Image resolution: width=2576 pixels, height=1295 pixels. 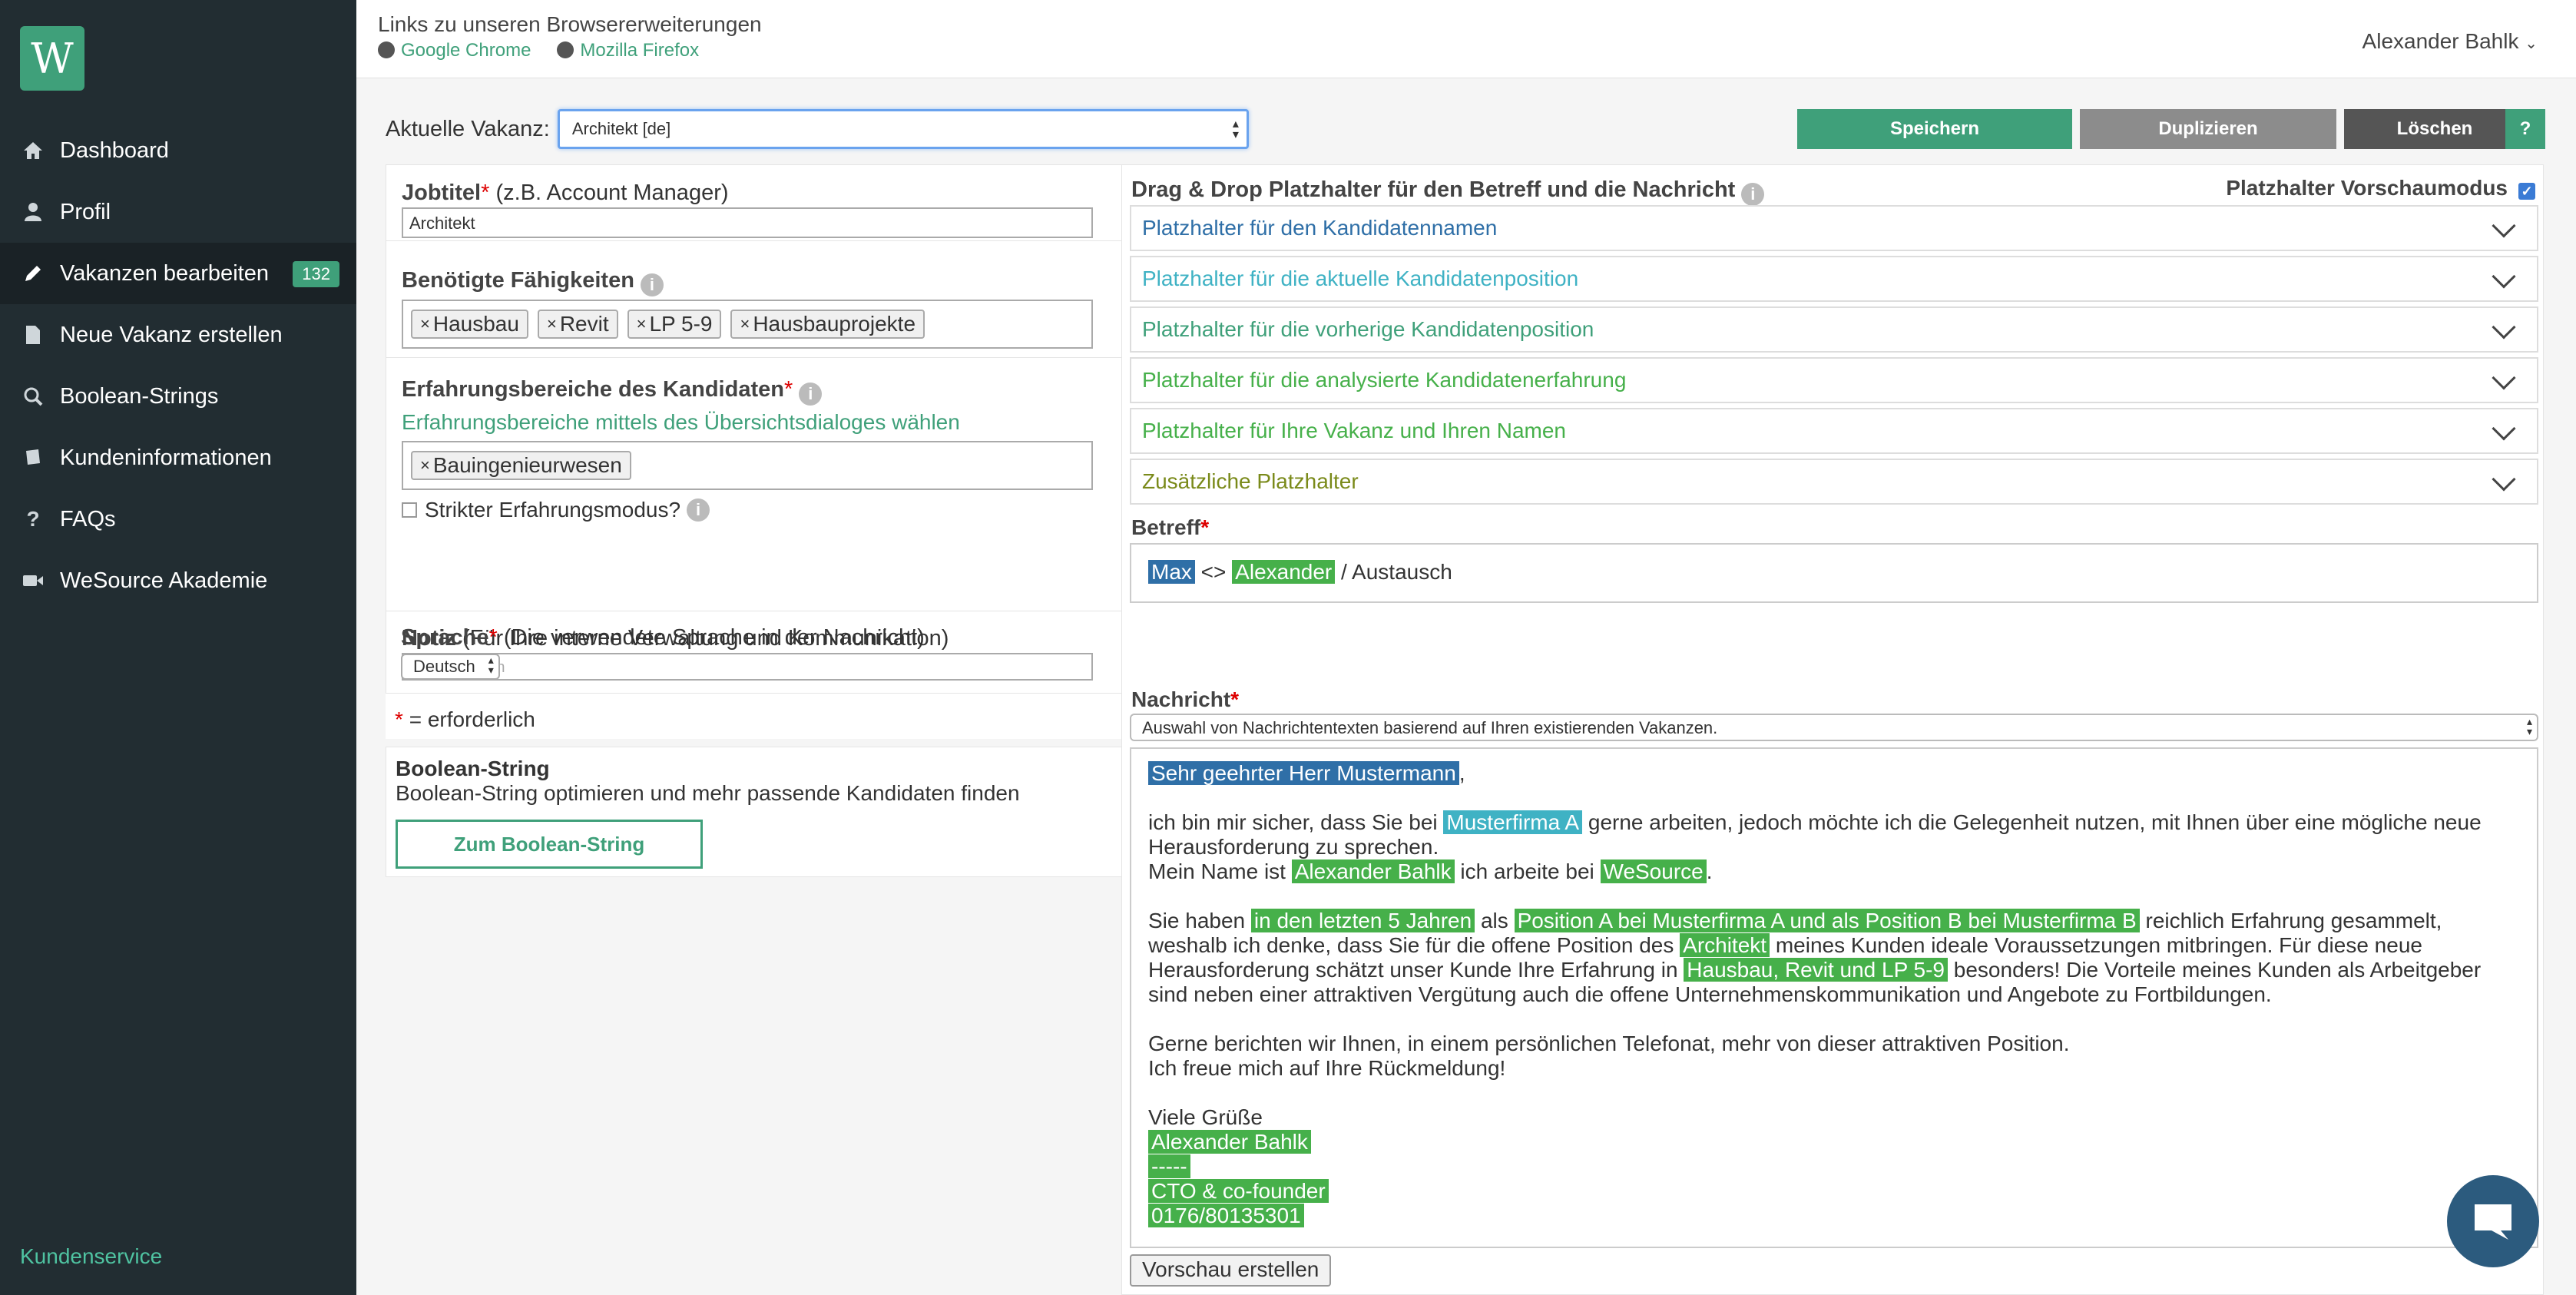 What do you see at coordinates (52, 59) in the screenshot?
I see `logo: W` at bounding box center [52, 59].